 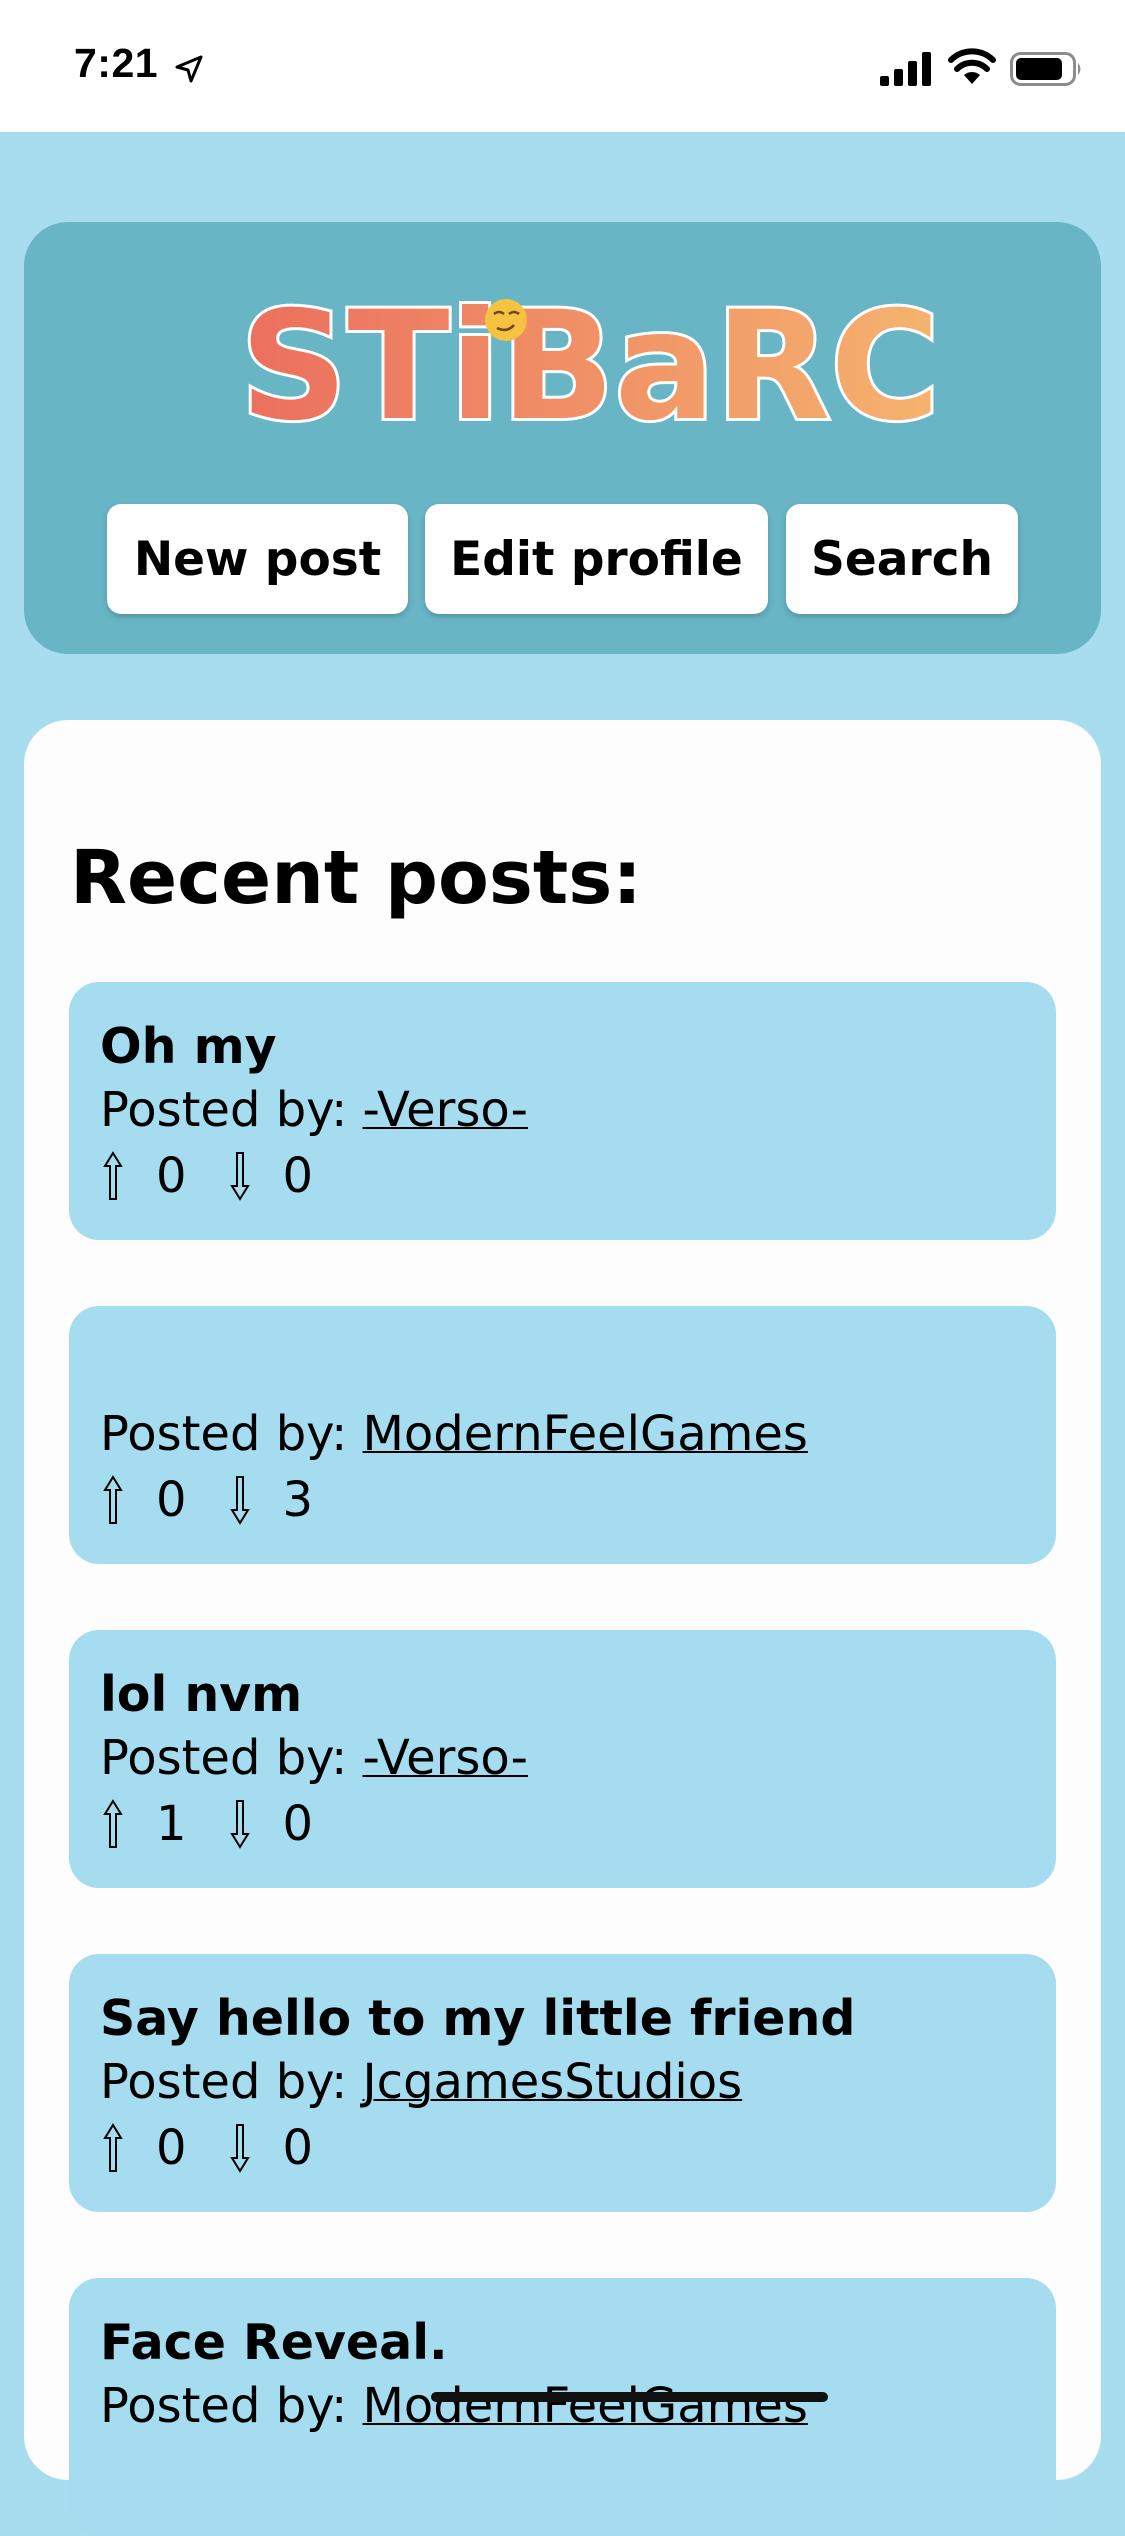 What do you see at coordinates (562, 1111) in the screenshot?
I see `post-card: Oh my Posted by: -Verso- 0 0` at bounding box center [562, 1111].